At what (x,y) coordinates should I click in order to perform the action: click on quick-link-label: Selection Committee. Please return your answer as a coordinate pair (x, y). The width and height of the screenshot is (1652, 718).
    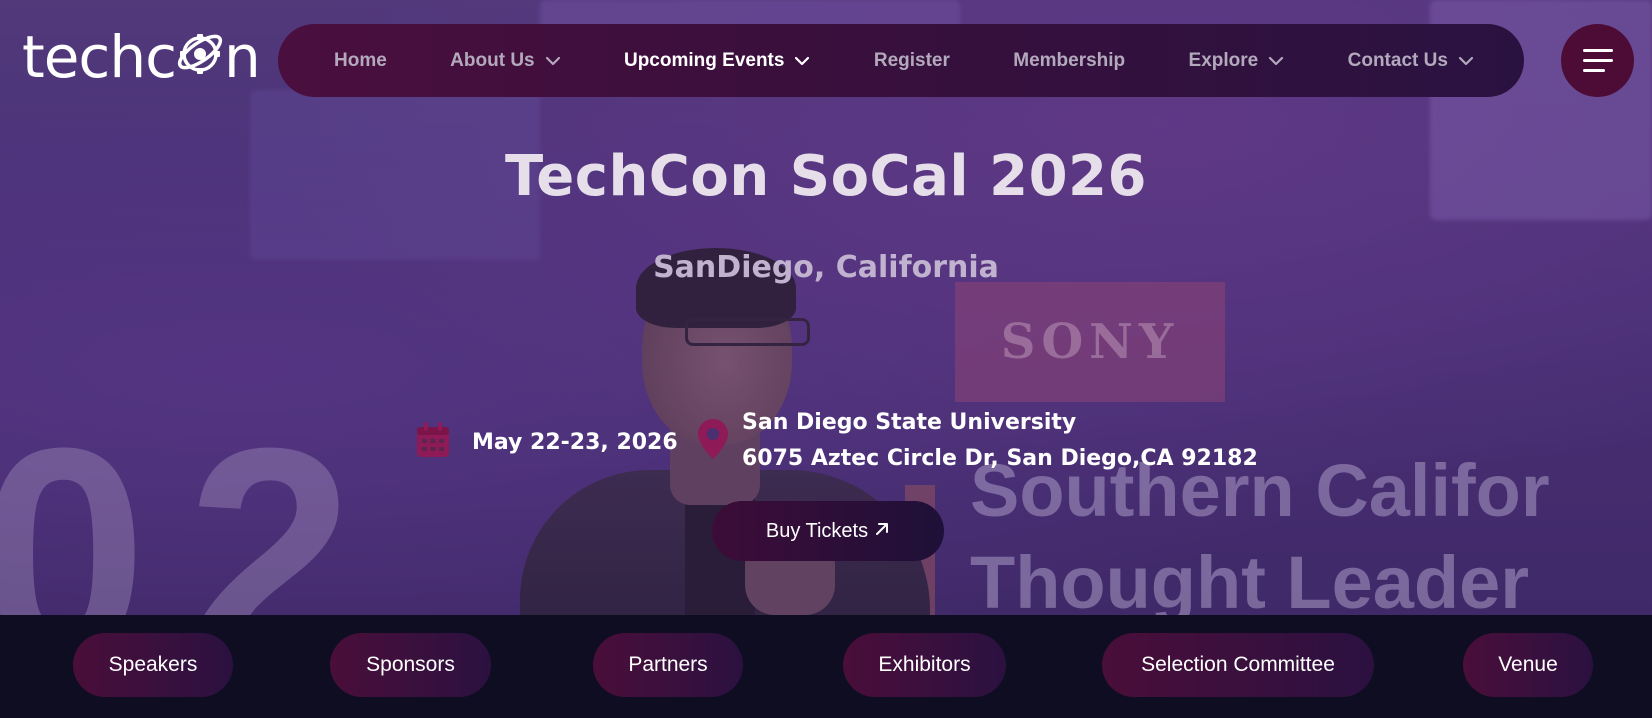
    Looking at the image, I should click on (1238, 664).